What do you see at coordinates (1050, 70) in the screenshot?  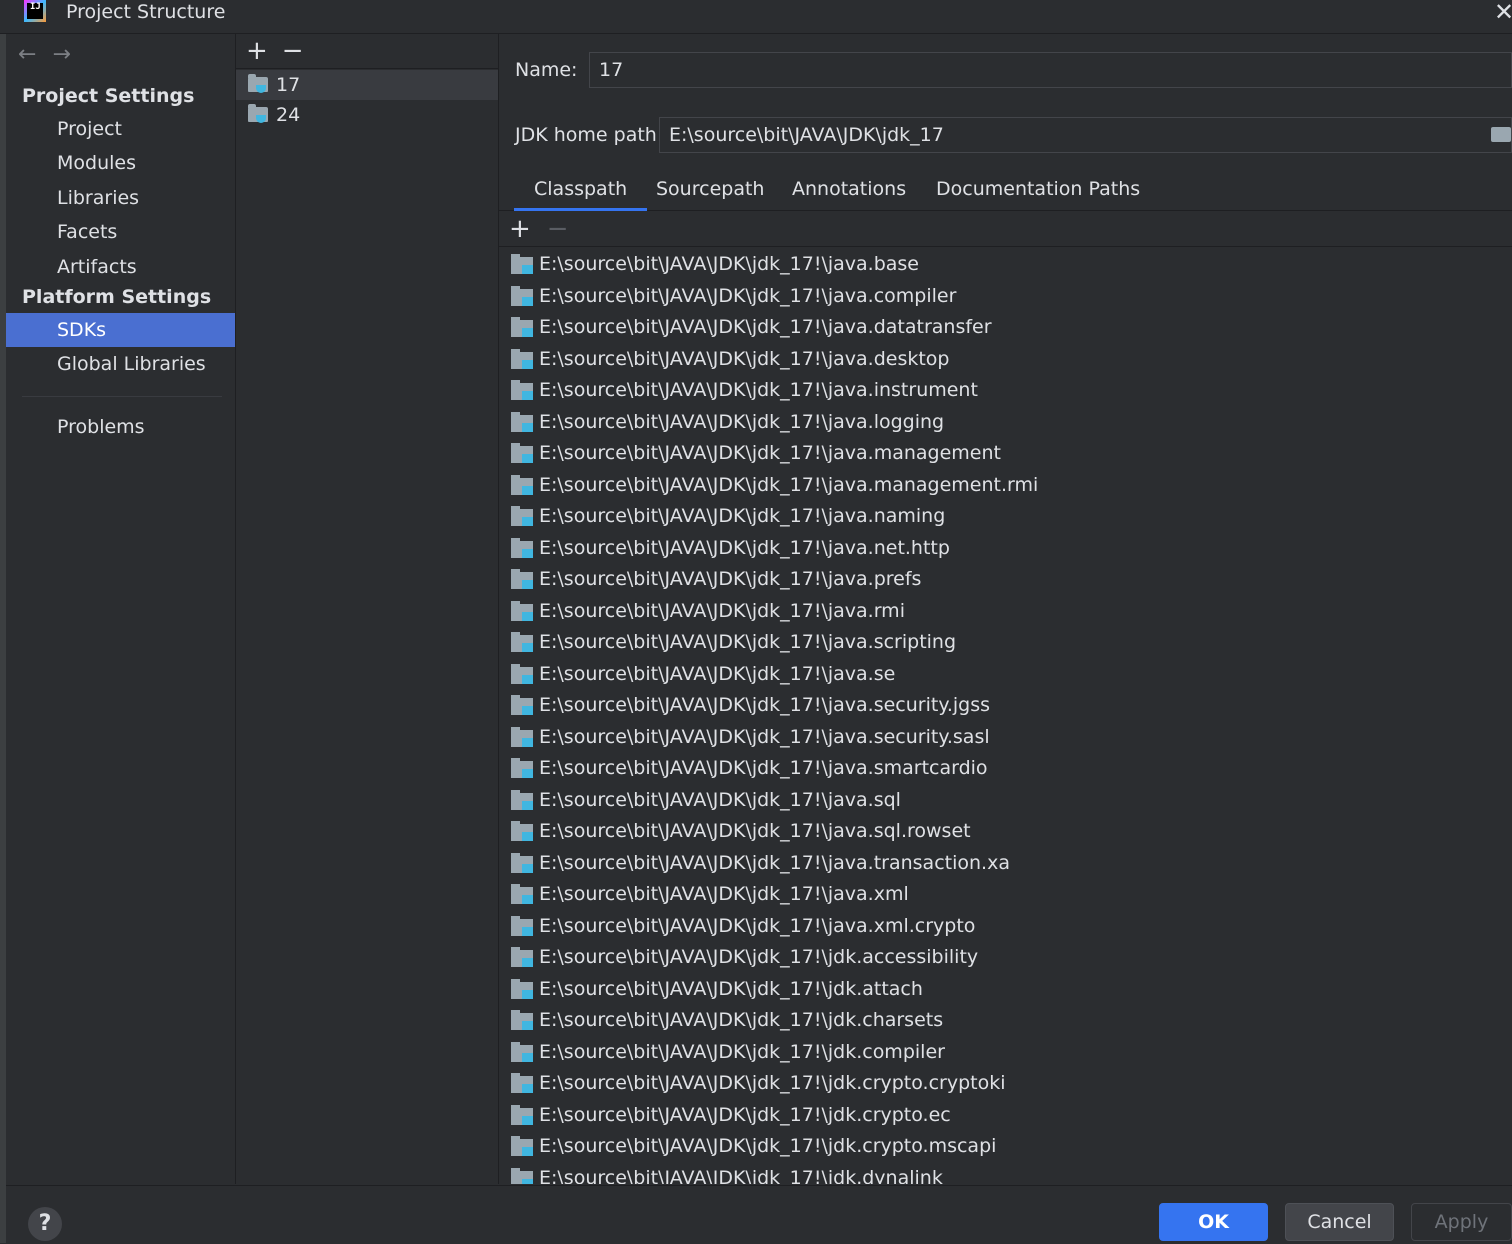 I see `sdk-name-field` at bounding box center [1050, 70].